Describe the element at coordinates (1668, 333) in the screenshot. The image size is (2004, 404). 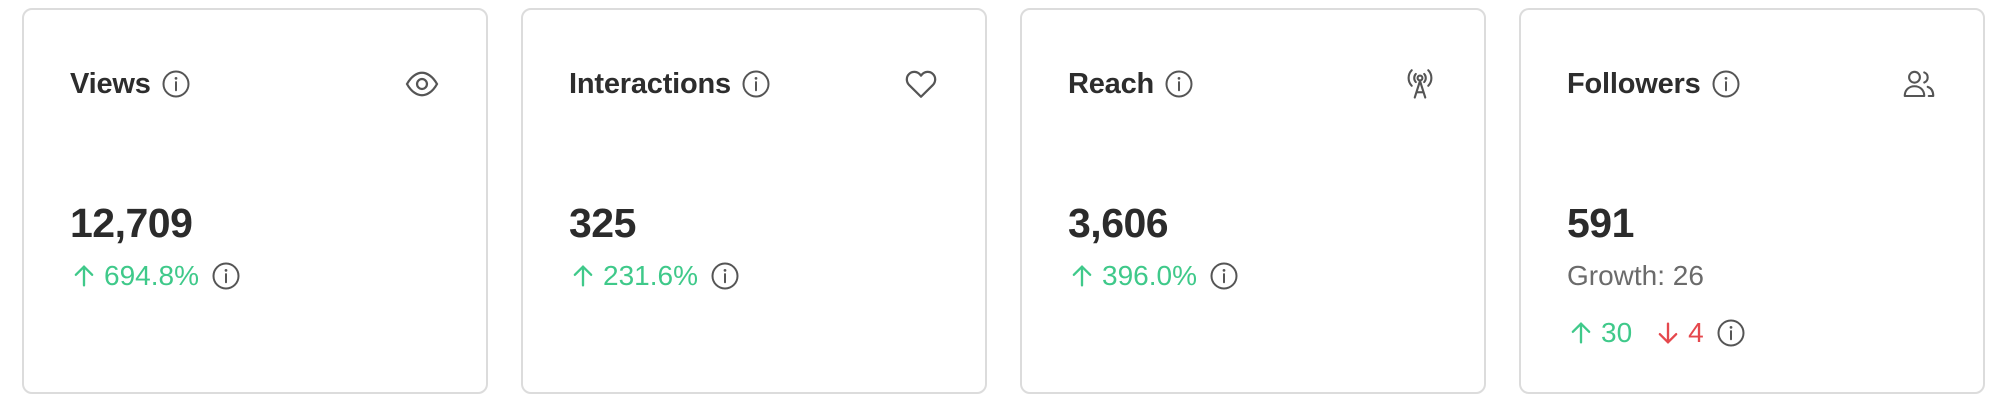
I see `arrow-down-icon` at that location.